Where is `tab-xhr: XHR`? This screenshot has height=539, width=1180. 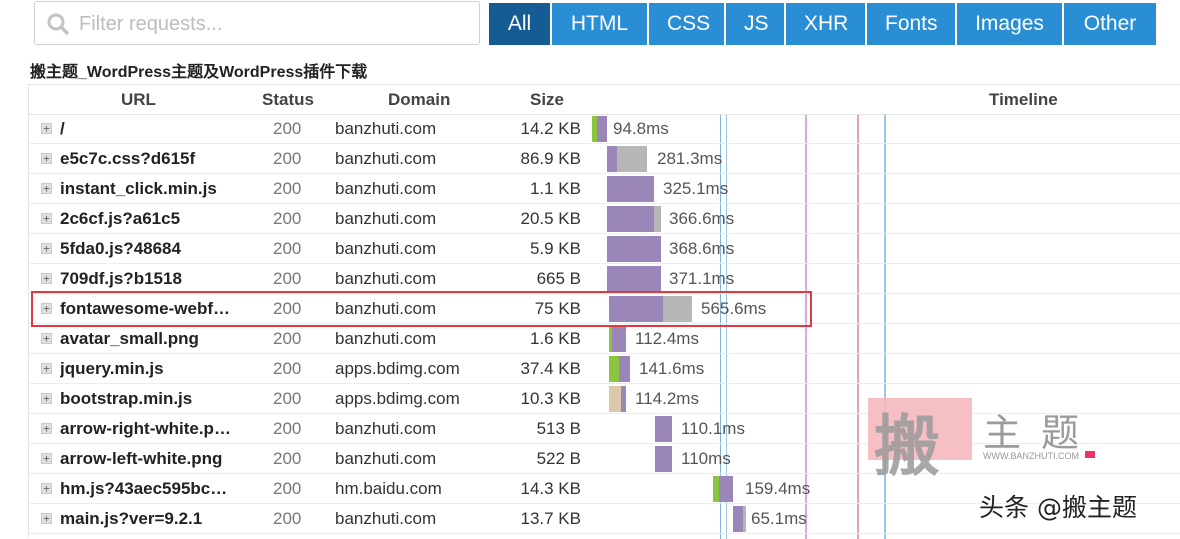 tab-xhr: XHR is located at coordinates (825, 24).